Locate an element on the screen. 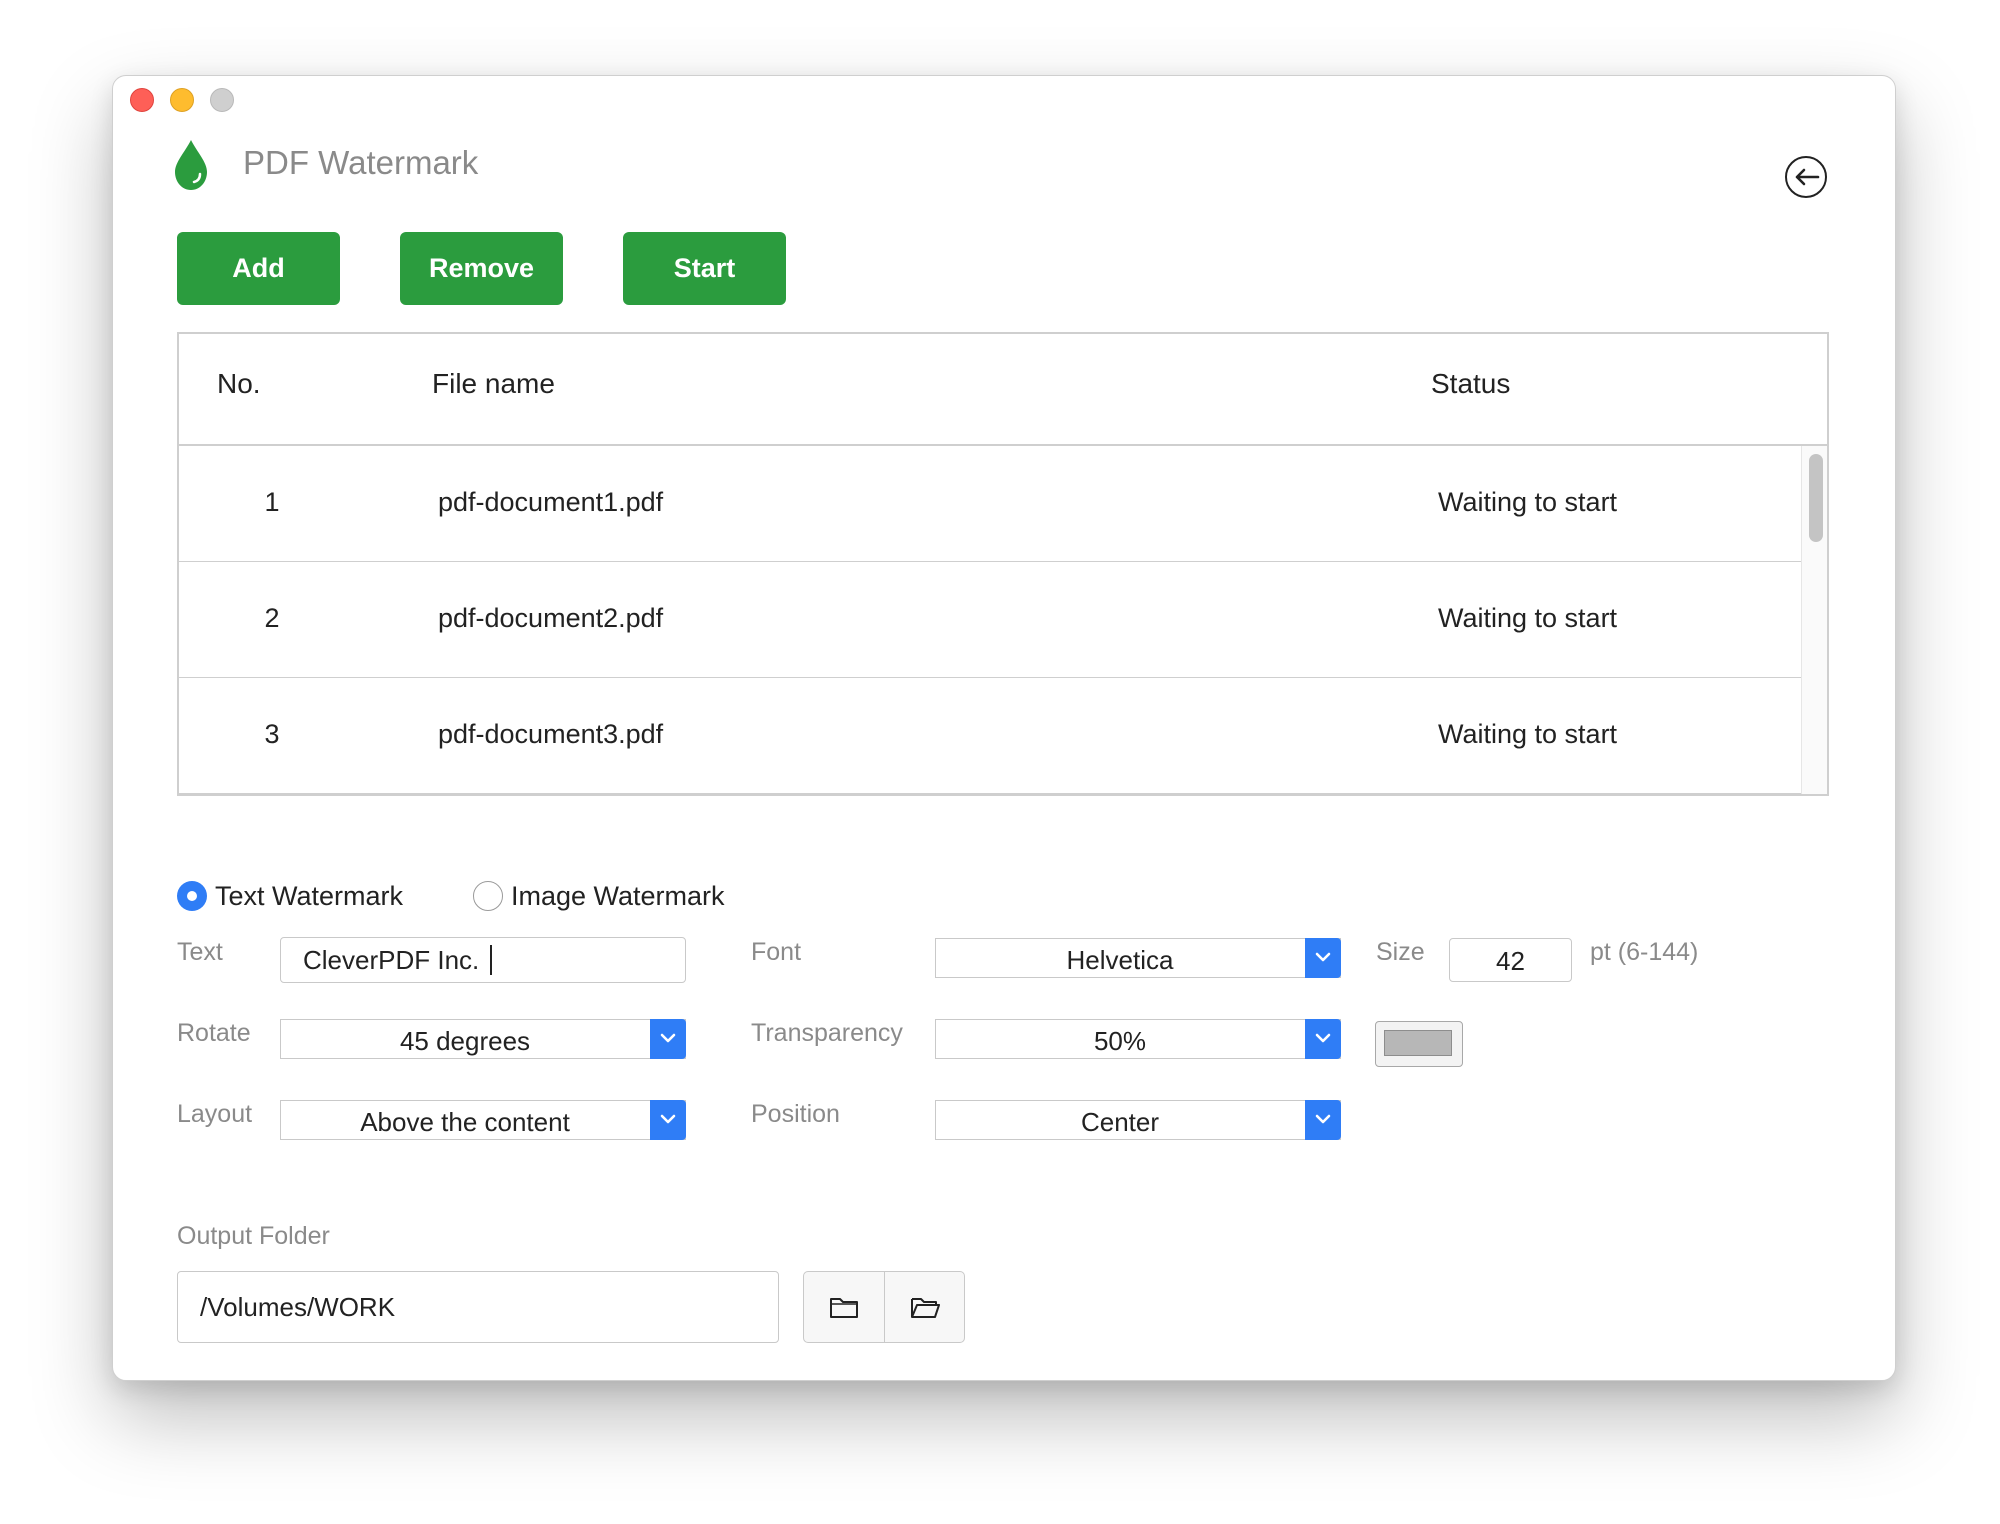  image-watermark-radio: Image Watermark is located at coordinates (608, 896).